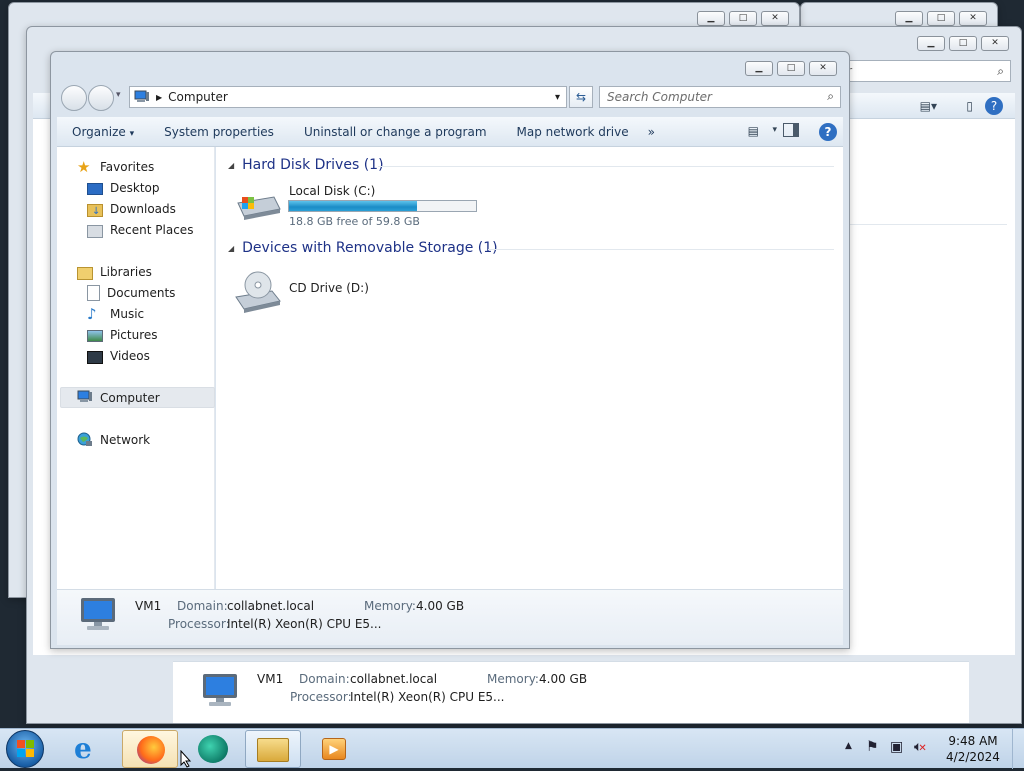 This screenshot has height=771, width=1024. What do you see at coordinates (896, 747) in the screenshot?
I see `network-tray-icon: ▣` at bounding box center [896, 747].